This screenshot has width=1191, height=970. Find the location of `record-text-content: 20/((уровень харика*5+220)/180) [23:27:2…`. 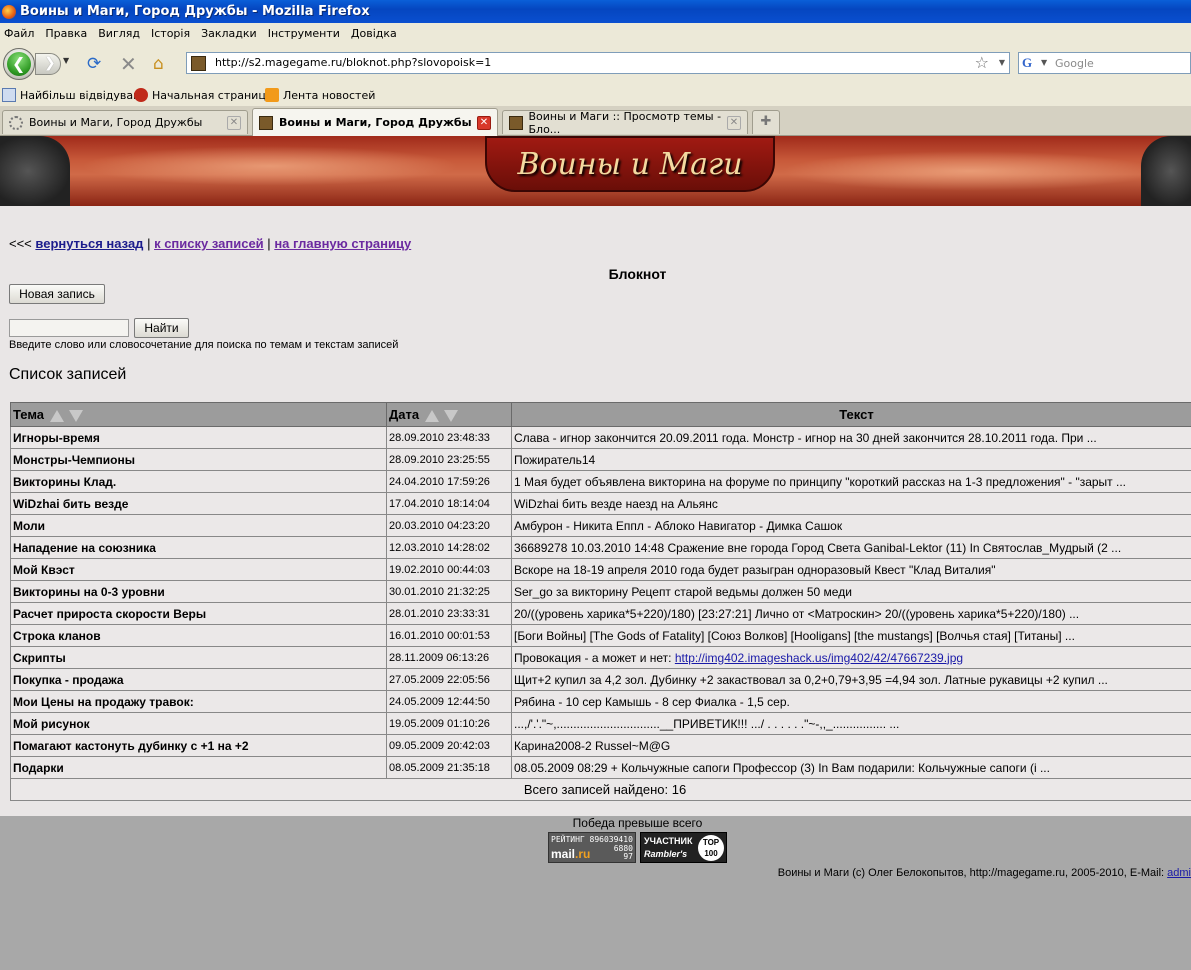

record-text-content: 20/((уровень харика*5+220)/180) [23:27:2… is located at coordinates (797, 613).